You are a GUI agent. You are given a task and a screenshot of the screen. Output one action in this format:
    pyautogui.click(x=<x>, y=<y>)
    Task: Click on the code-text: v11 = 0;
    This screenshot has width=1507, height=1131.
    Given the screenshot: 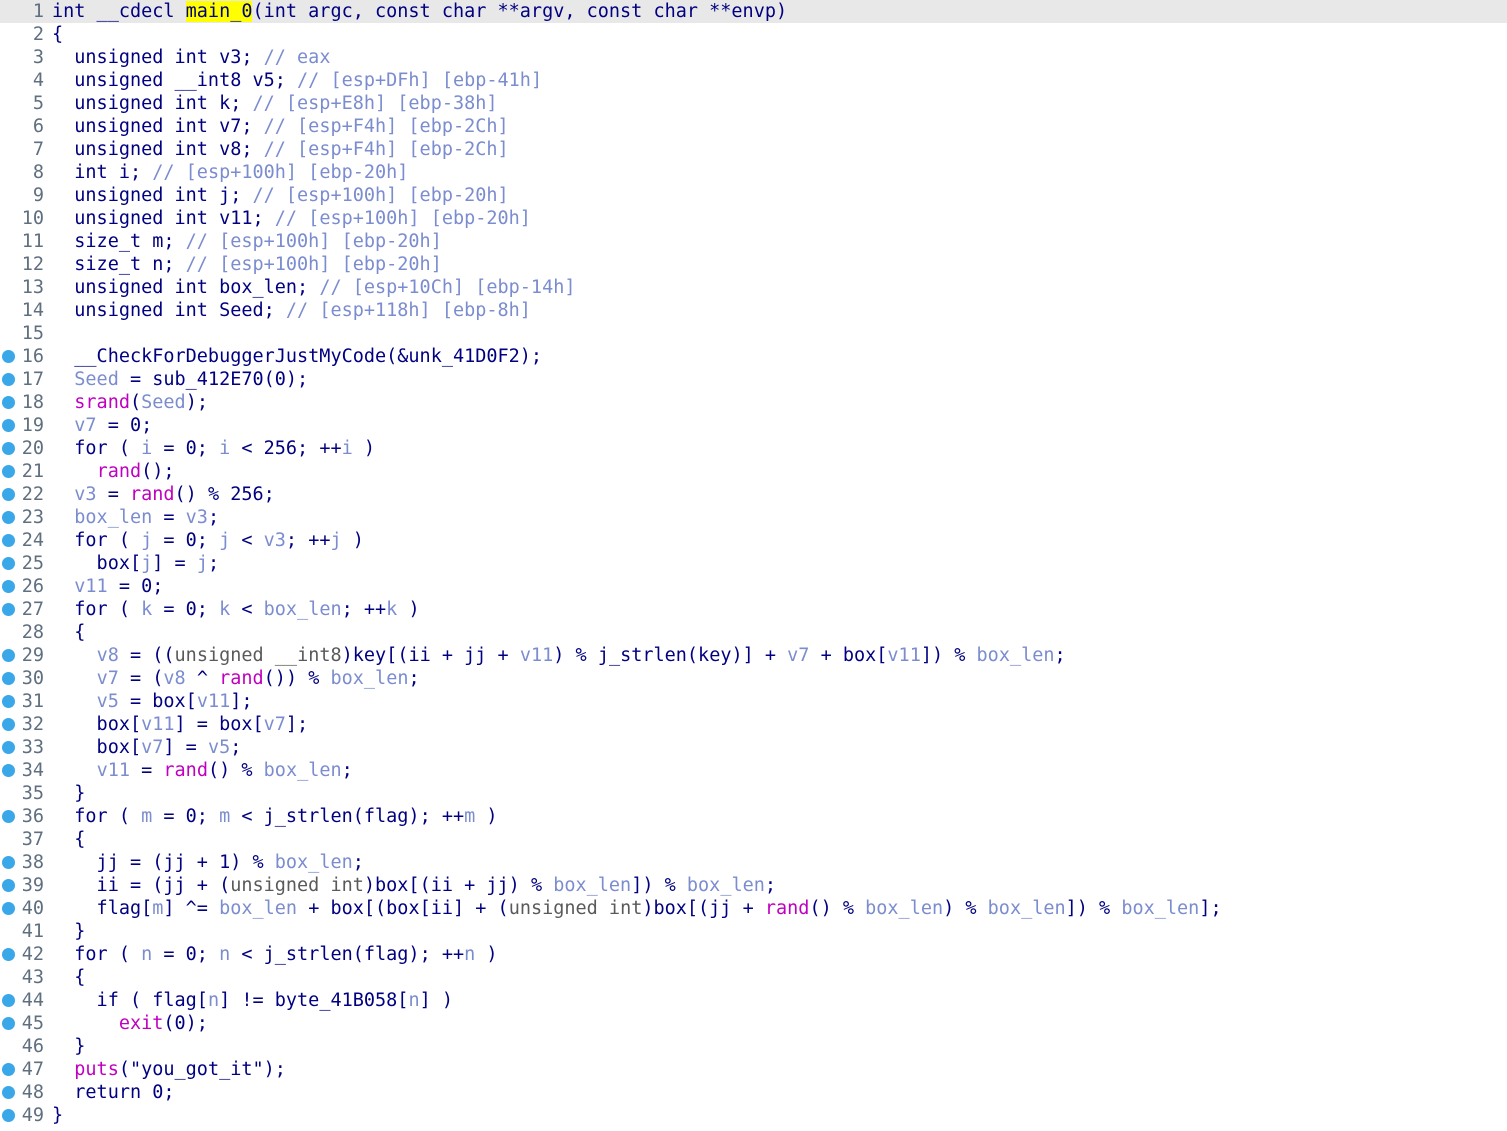 What is the action you would take?
    pyautogui.click(x=107, y=586)
    